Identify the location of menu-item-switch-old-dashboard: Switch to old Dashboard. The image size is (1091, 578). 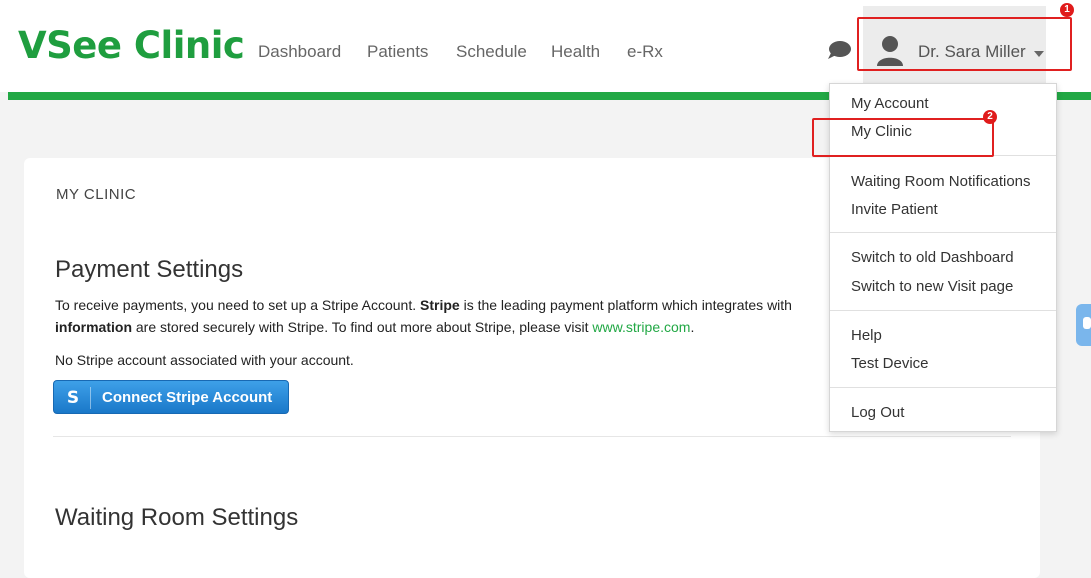
(932, 257).